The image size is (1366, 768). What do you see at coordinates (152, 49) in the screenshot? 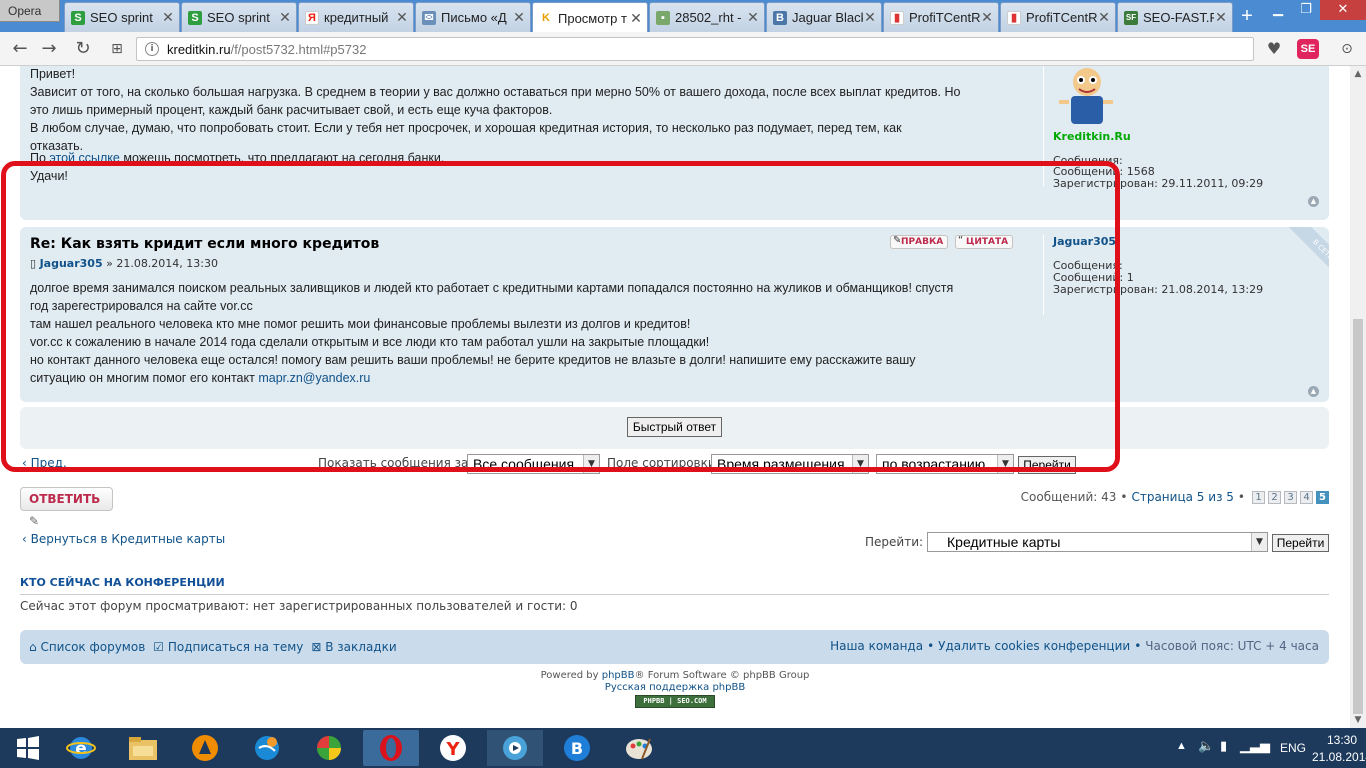
I see `site-info-icon: i` at bounding box center [152, 49].